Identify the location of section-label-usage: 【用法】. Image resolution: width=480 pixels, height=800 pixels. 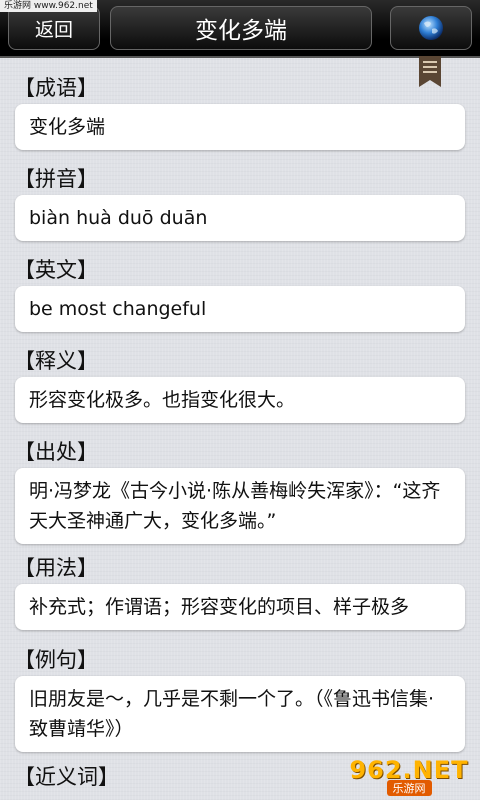
(56, 568).